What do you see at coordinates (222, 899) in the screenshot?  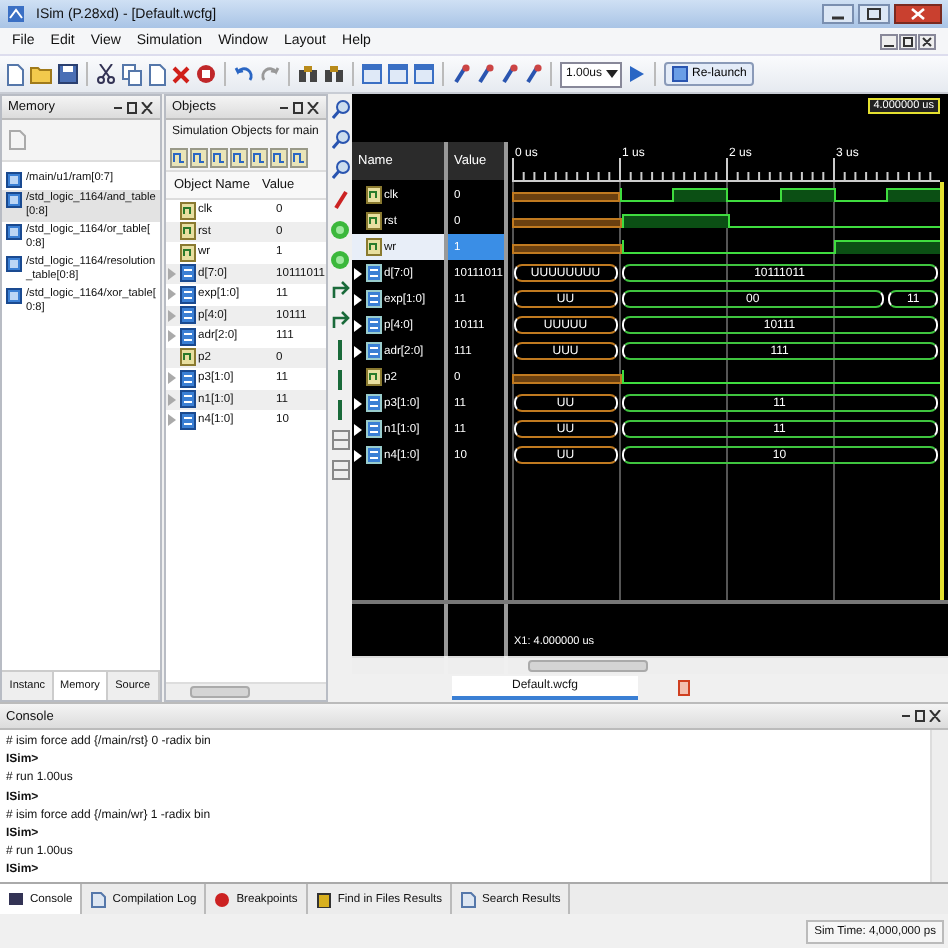 I see `stop-sign-icon` at bounding box center [222, 899].